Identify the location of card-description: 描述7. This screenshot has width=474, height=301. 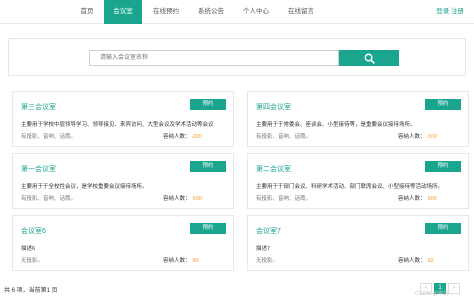
(263, 249).